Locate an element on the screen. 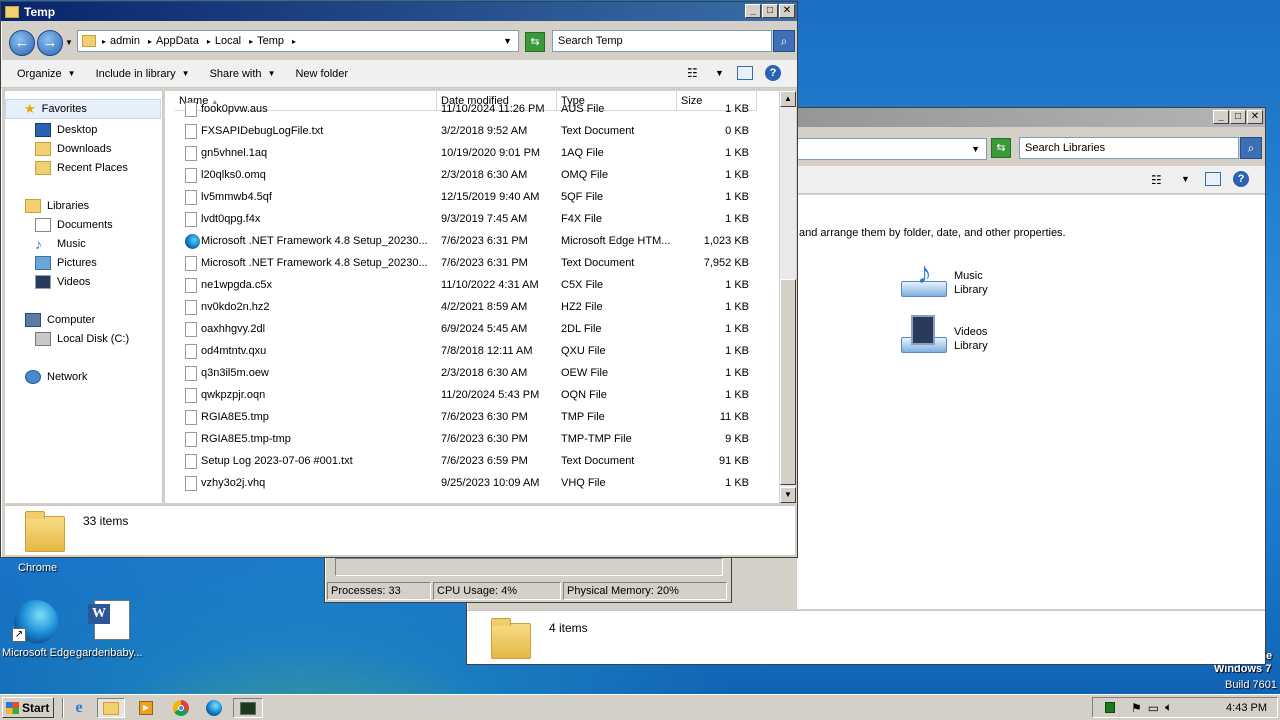 Image resolution: width=1280 pixels, height=720 pixels. videos-library-label1: Videos is located at coordinates (970, 332).